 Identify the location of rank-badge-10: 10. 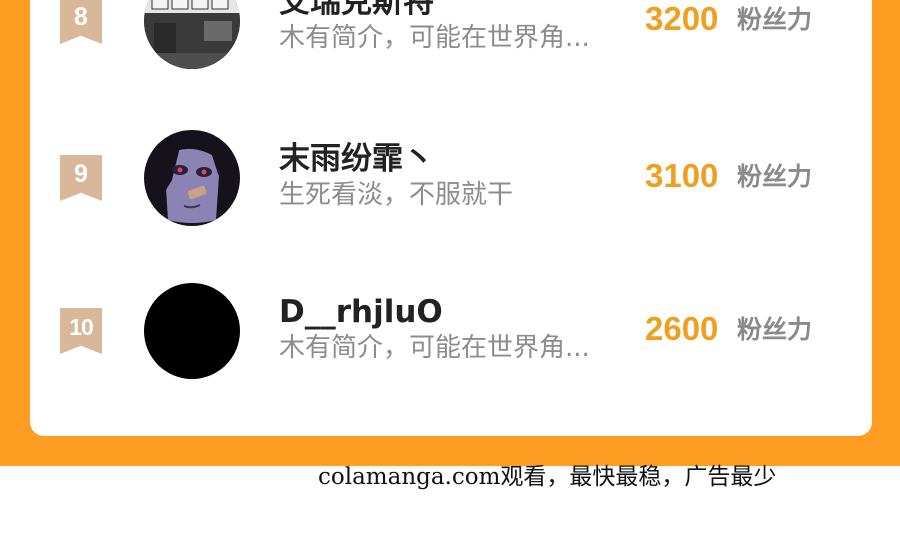
(81, 331).